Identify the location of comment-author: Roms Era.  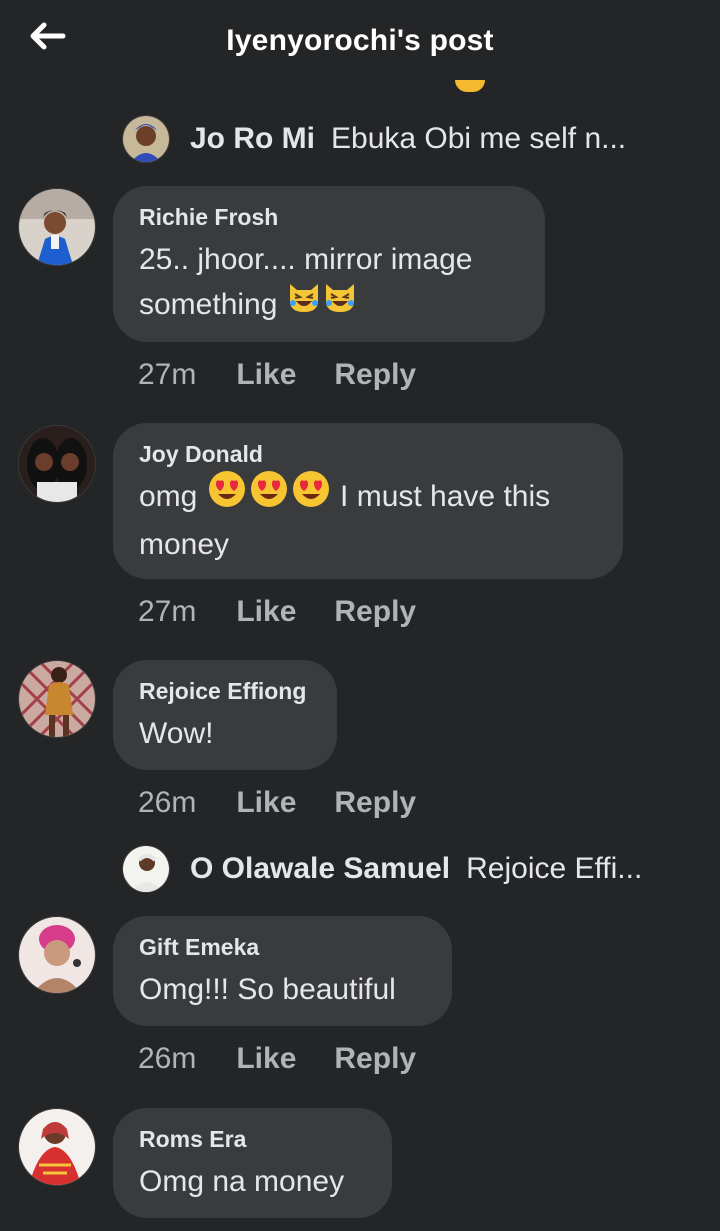
(252, 1139).